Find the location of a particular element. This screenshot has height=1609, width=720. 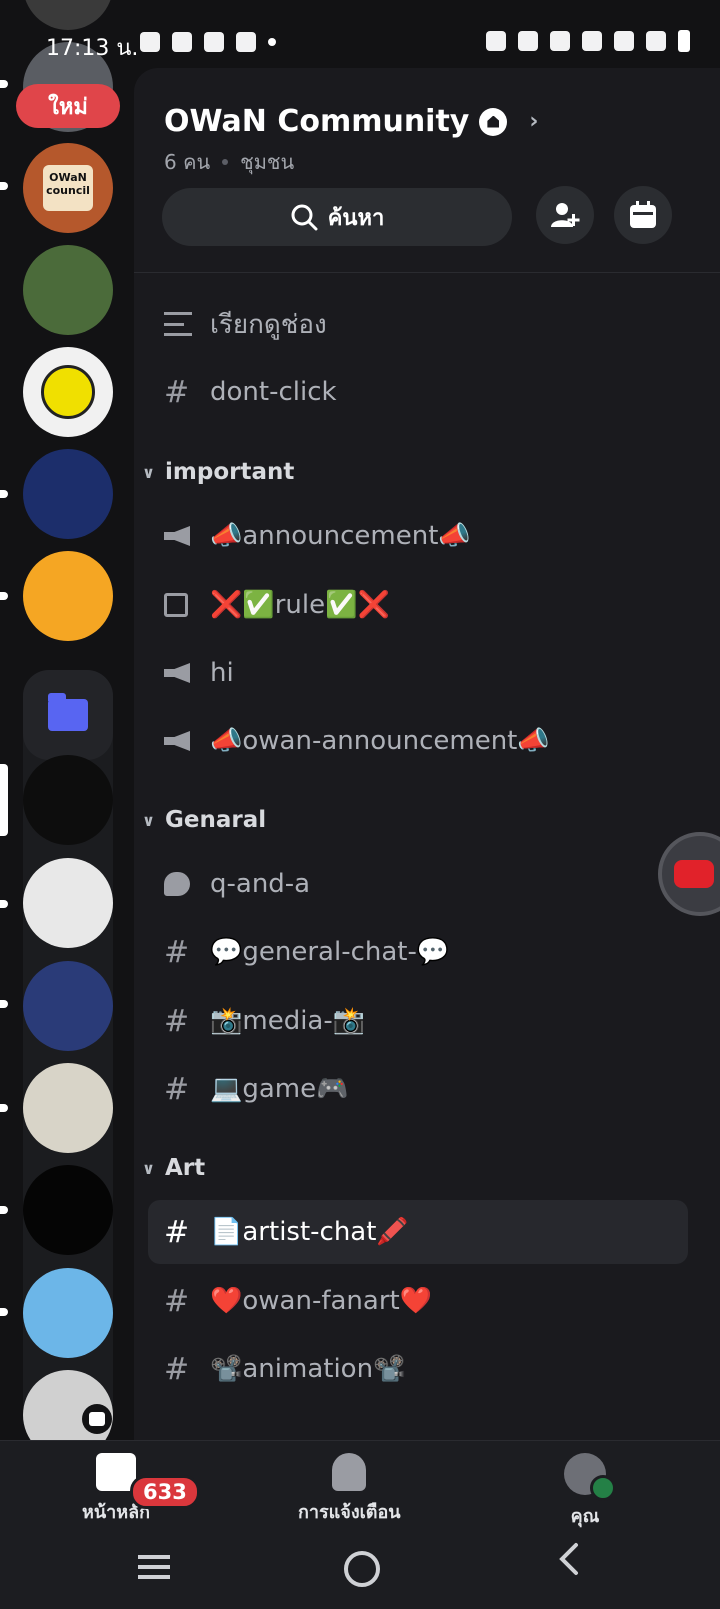

system-icons is located at coordinates (588, 41).